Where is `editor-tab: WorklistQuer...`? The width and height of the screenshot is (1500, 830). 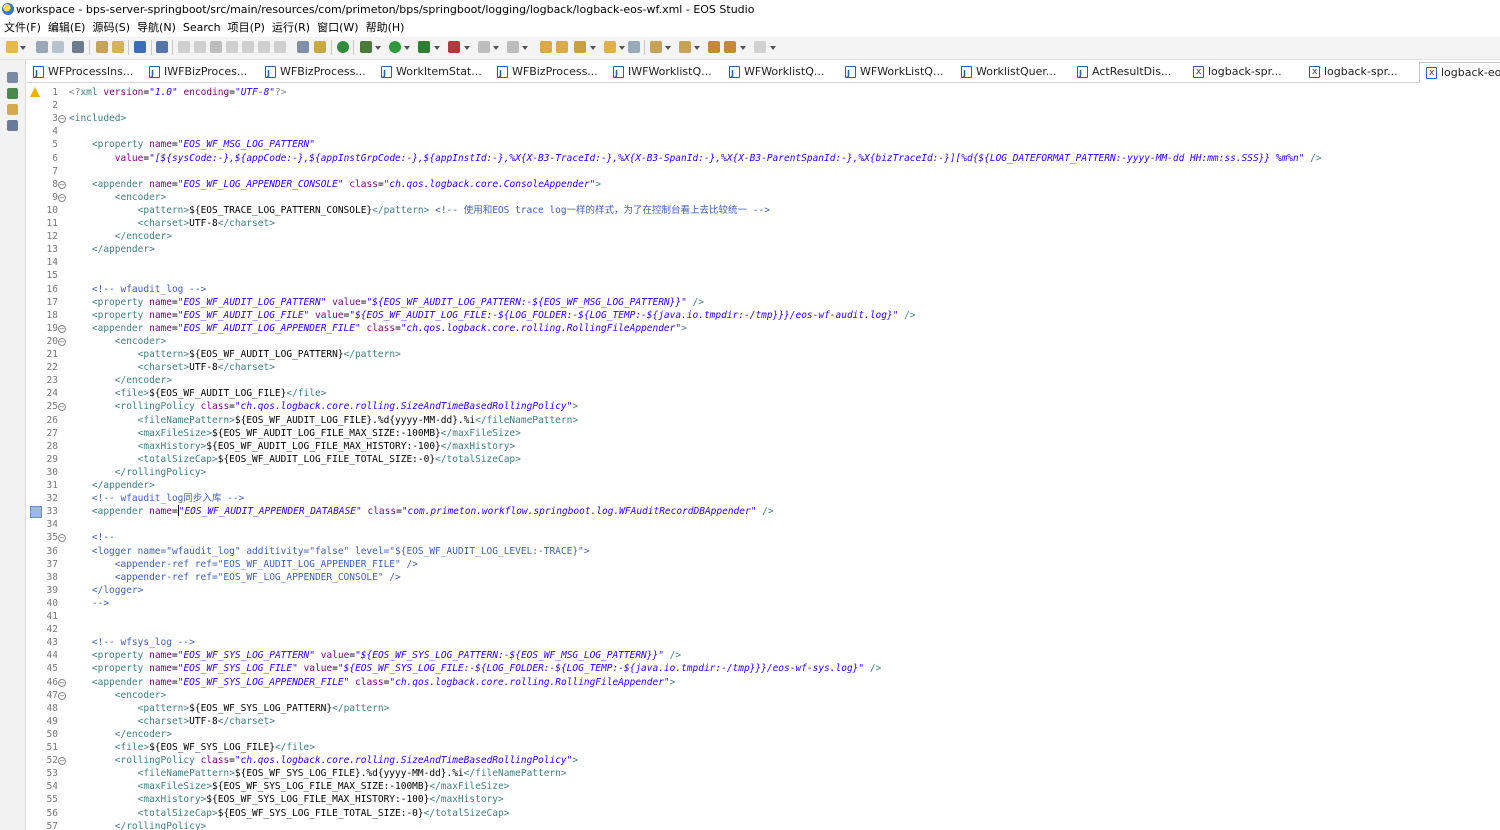 editor-tab: WorklistQuer... is located at coordinates (1011, 71).